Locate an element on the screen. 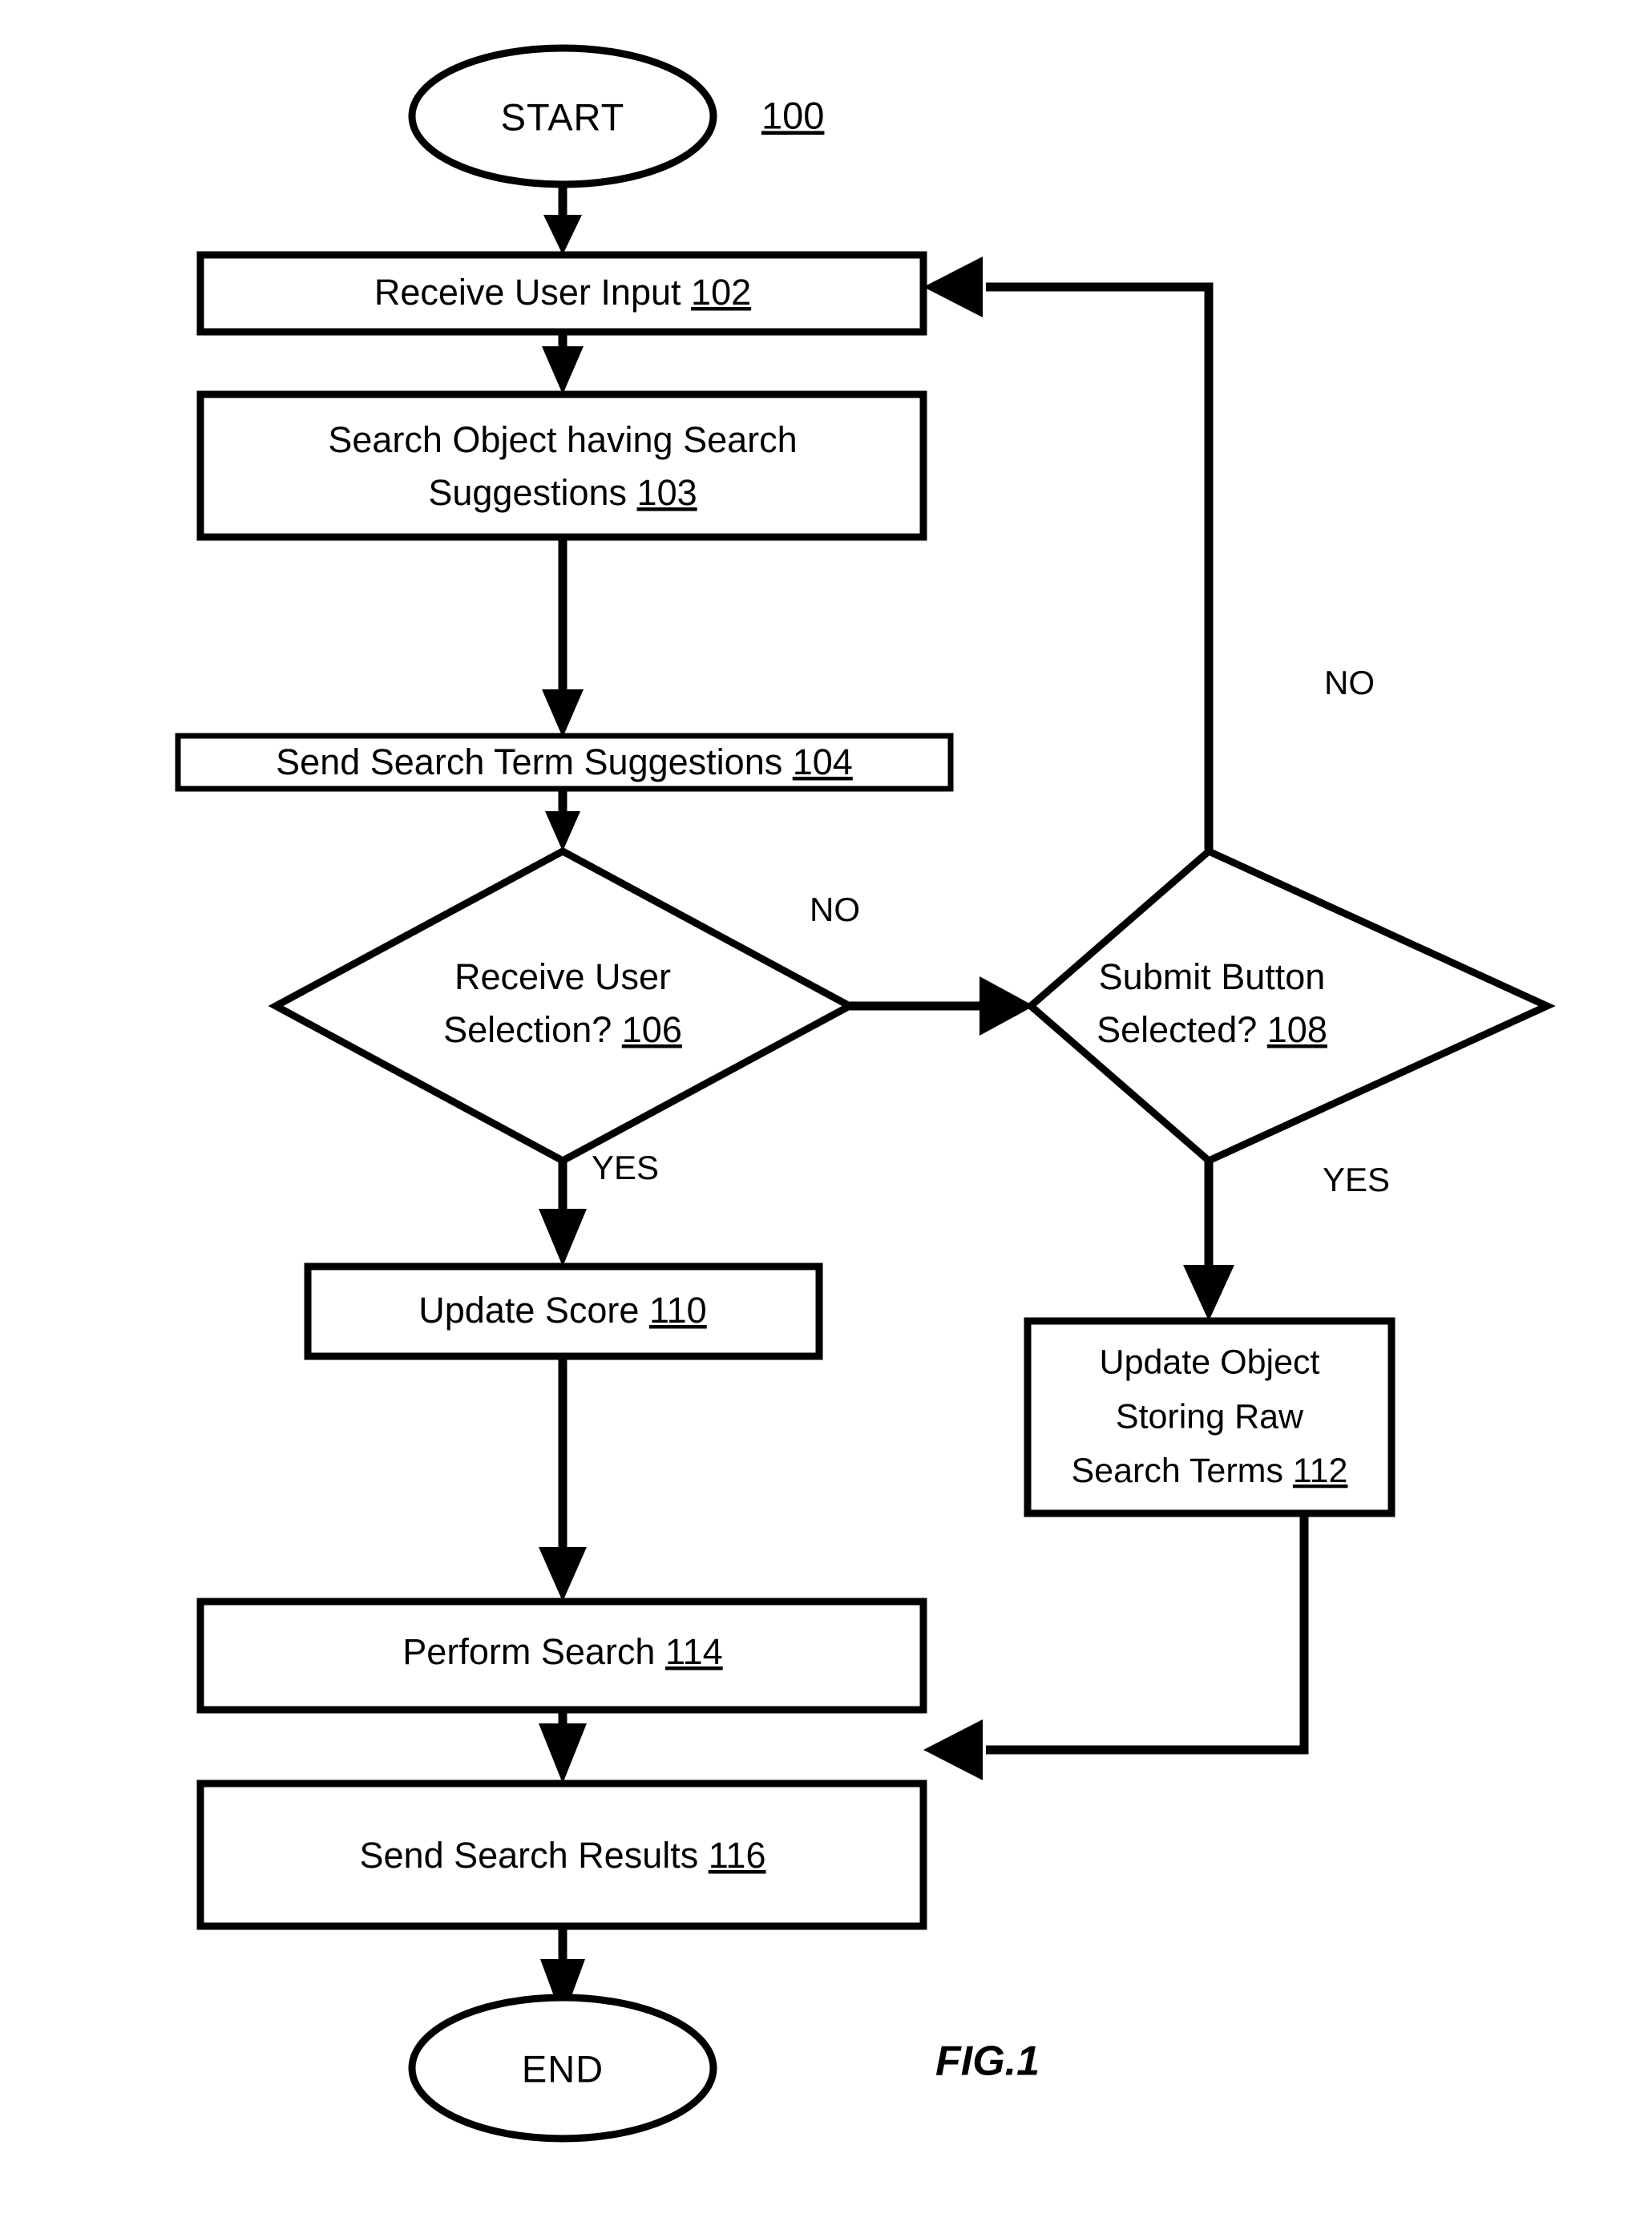  node-start: START is located at coordinates (562, 116).